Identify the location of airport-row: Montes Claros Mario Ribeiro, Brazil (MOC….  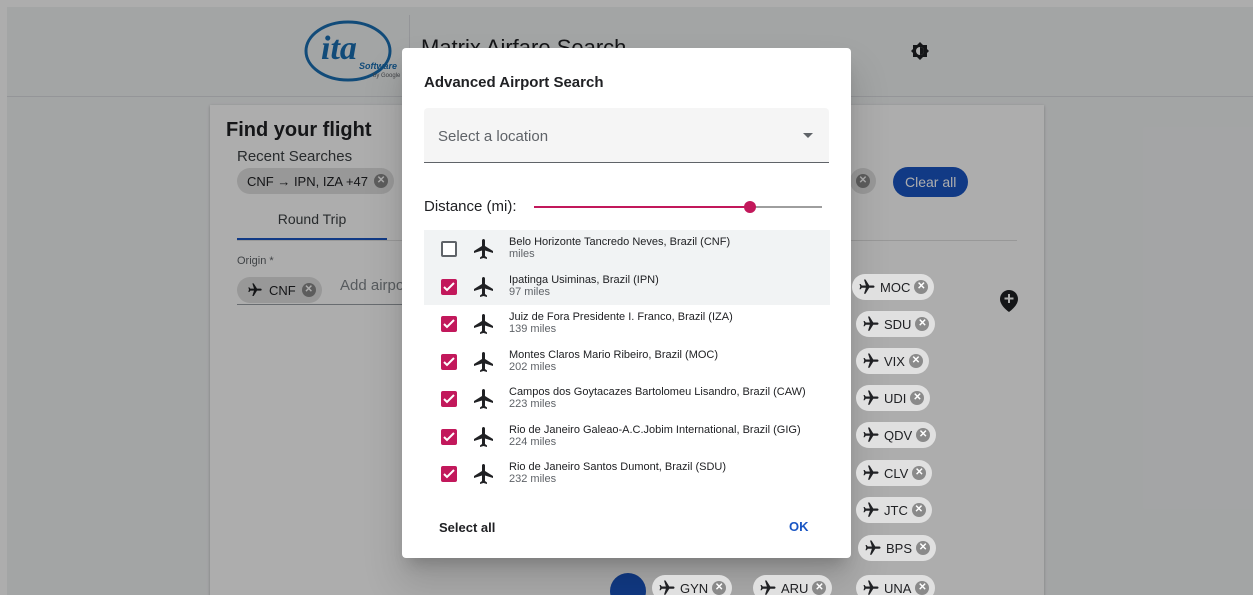
(627, 362).